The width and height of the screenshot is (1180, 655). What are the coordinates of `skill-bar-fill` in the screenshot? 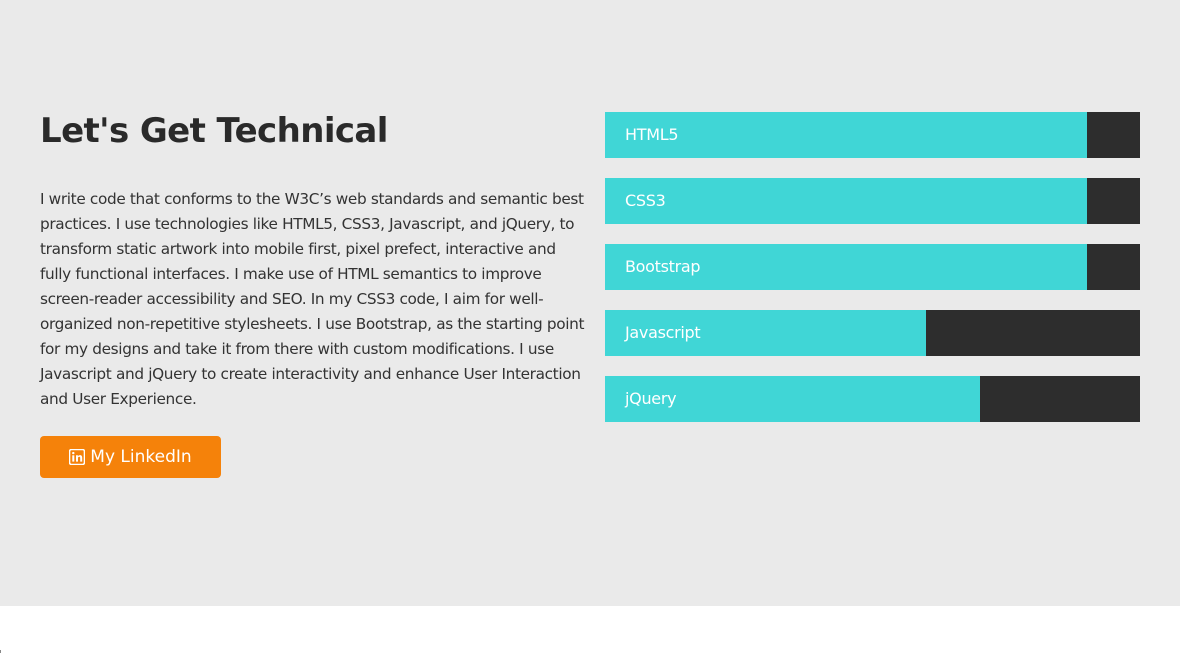 It's located at (846, 201).